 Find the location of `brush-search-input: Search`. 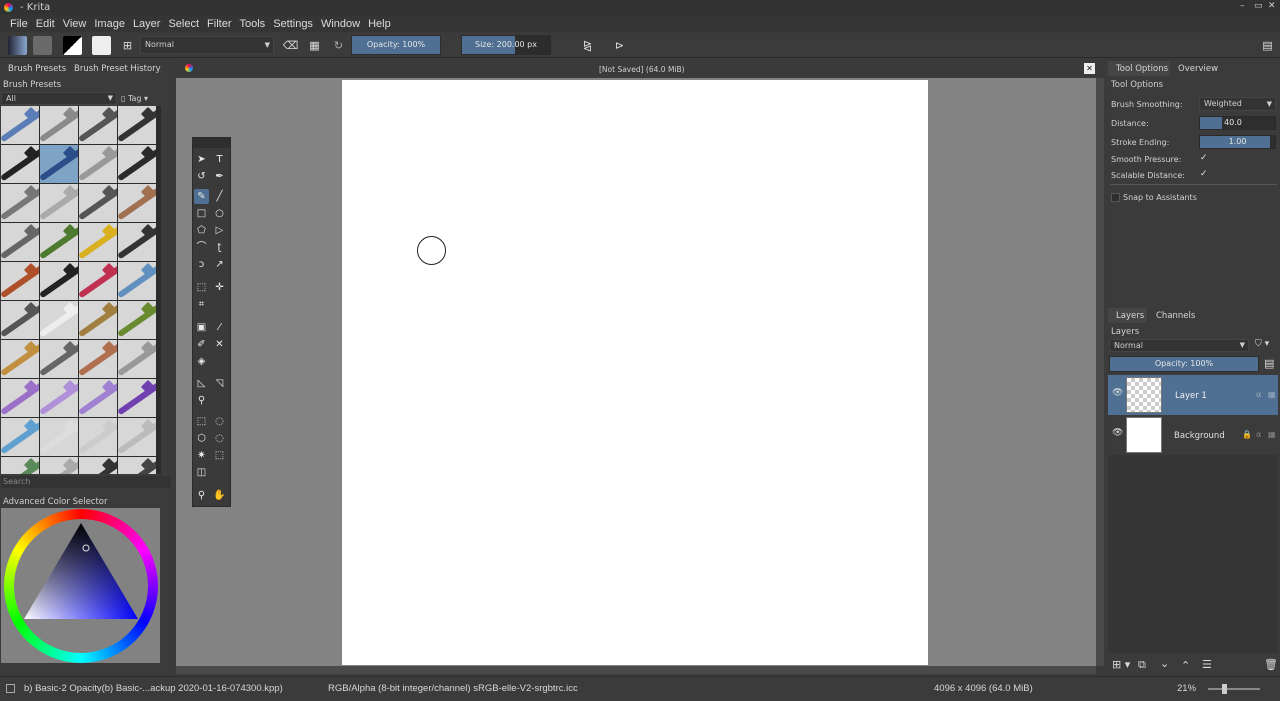

brush-search-input: Search is located at coordinates (86, 482).